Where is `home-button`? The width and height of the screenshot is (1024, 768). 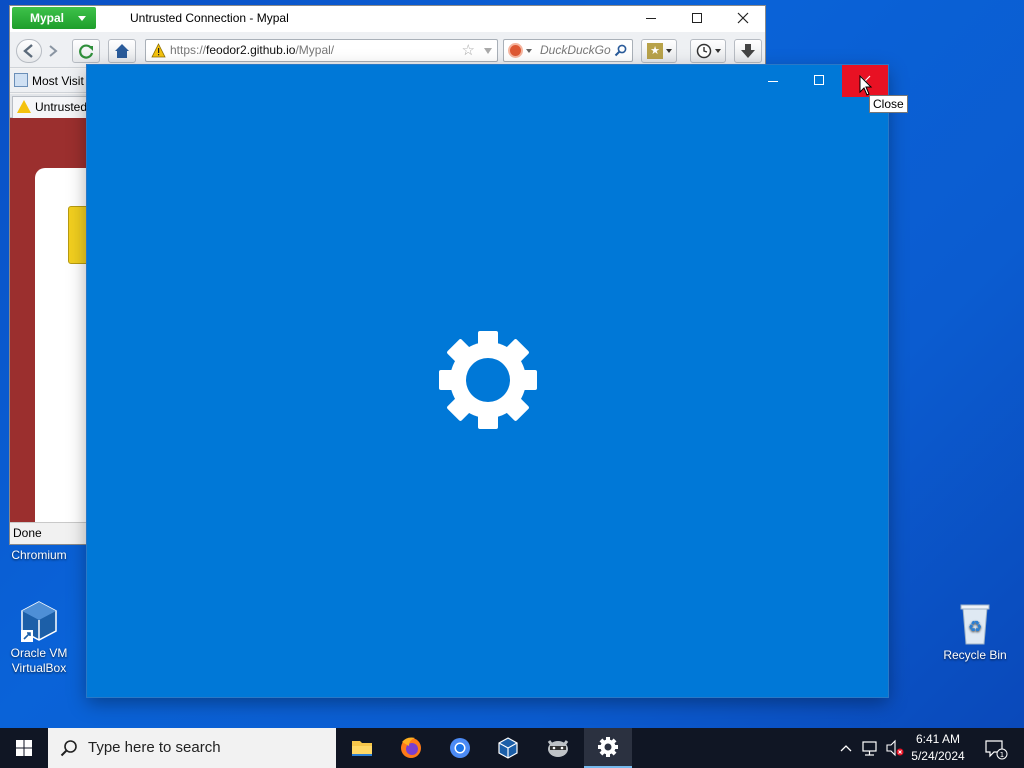 home-button is located at coordinates (122, 51).